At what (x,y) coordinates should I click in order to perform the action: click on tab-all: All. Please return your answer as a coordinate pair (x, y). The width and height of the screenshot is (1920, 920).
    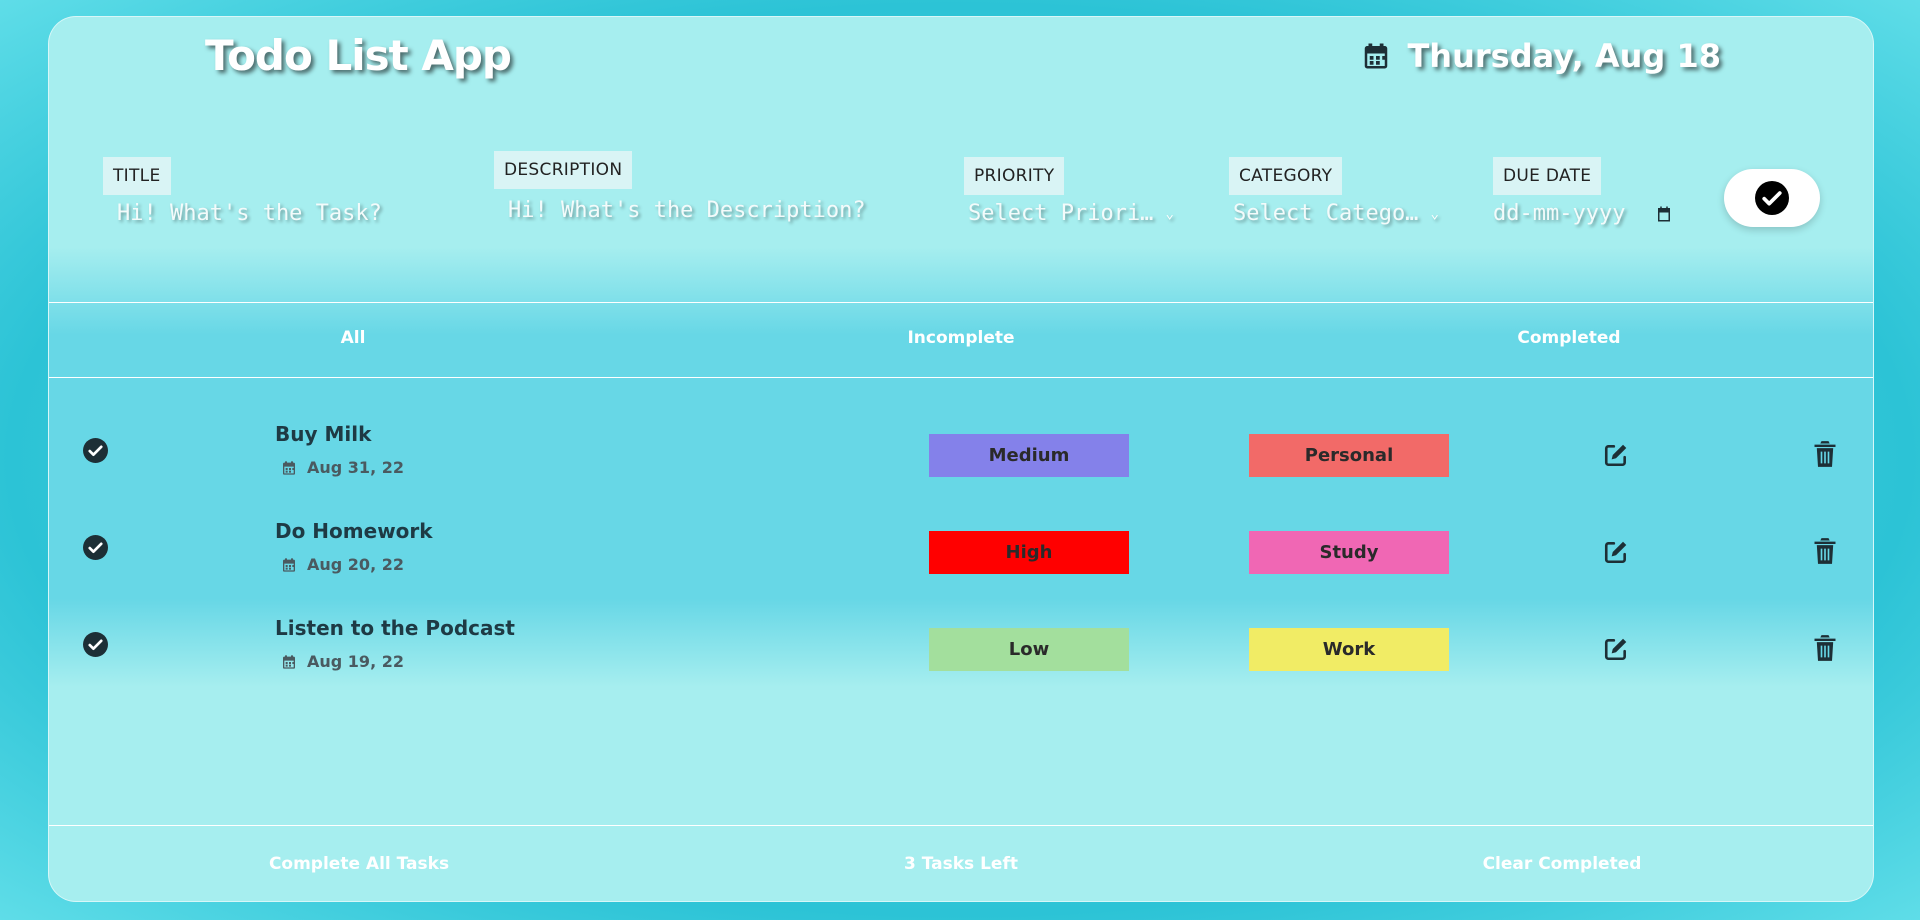
    Looking at the image, I should click on (353, 338).